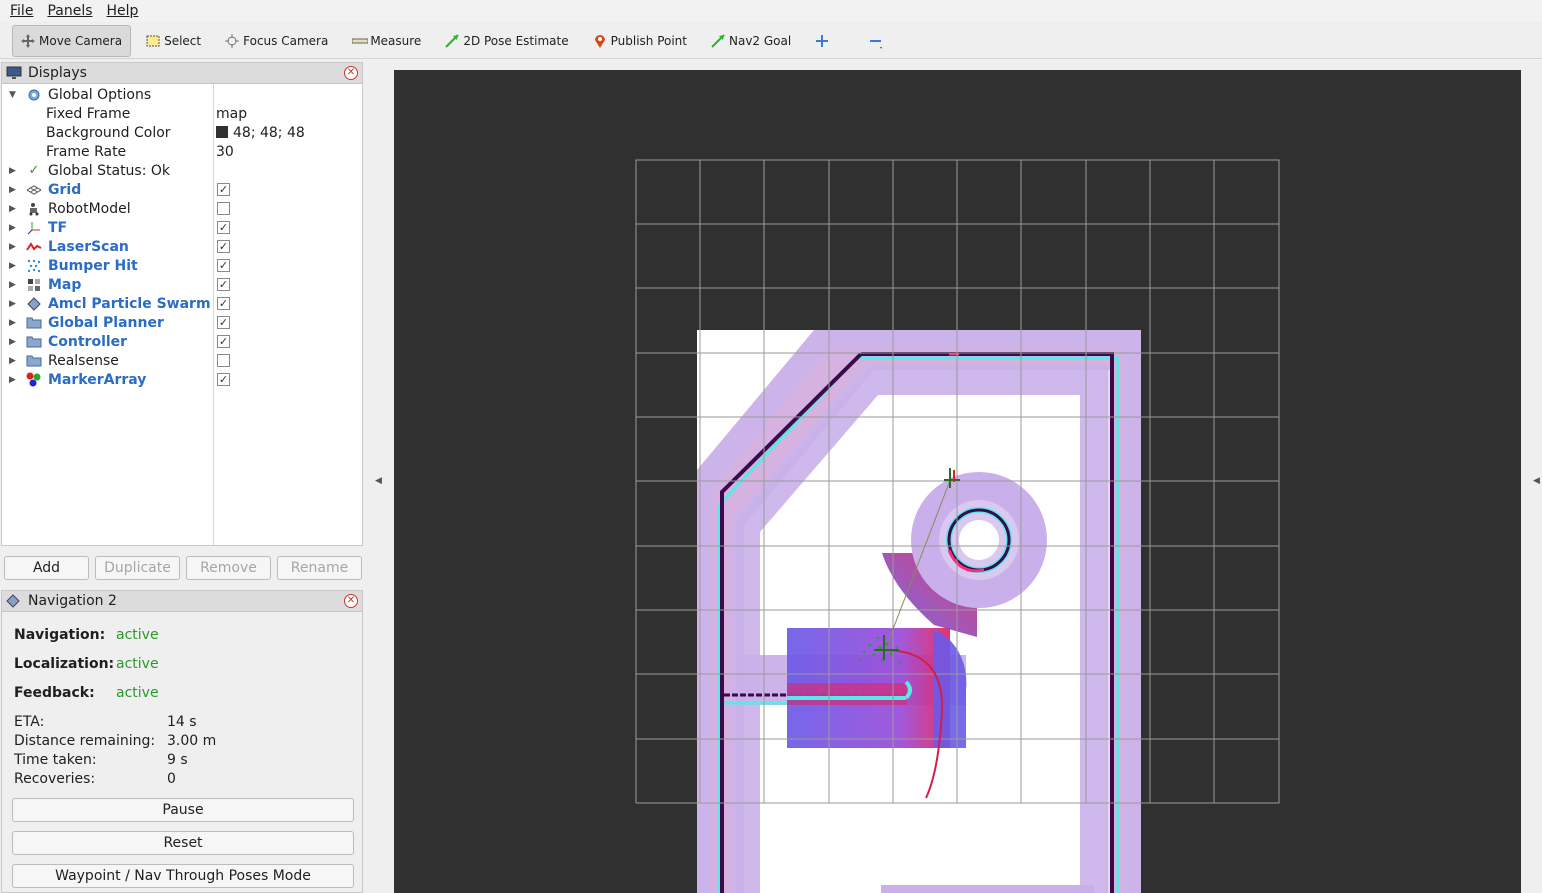 This screenshot has height=893, width=1542. I want to click on distance-row: Distance remaining: 3.00 m, so click(115, 741).